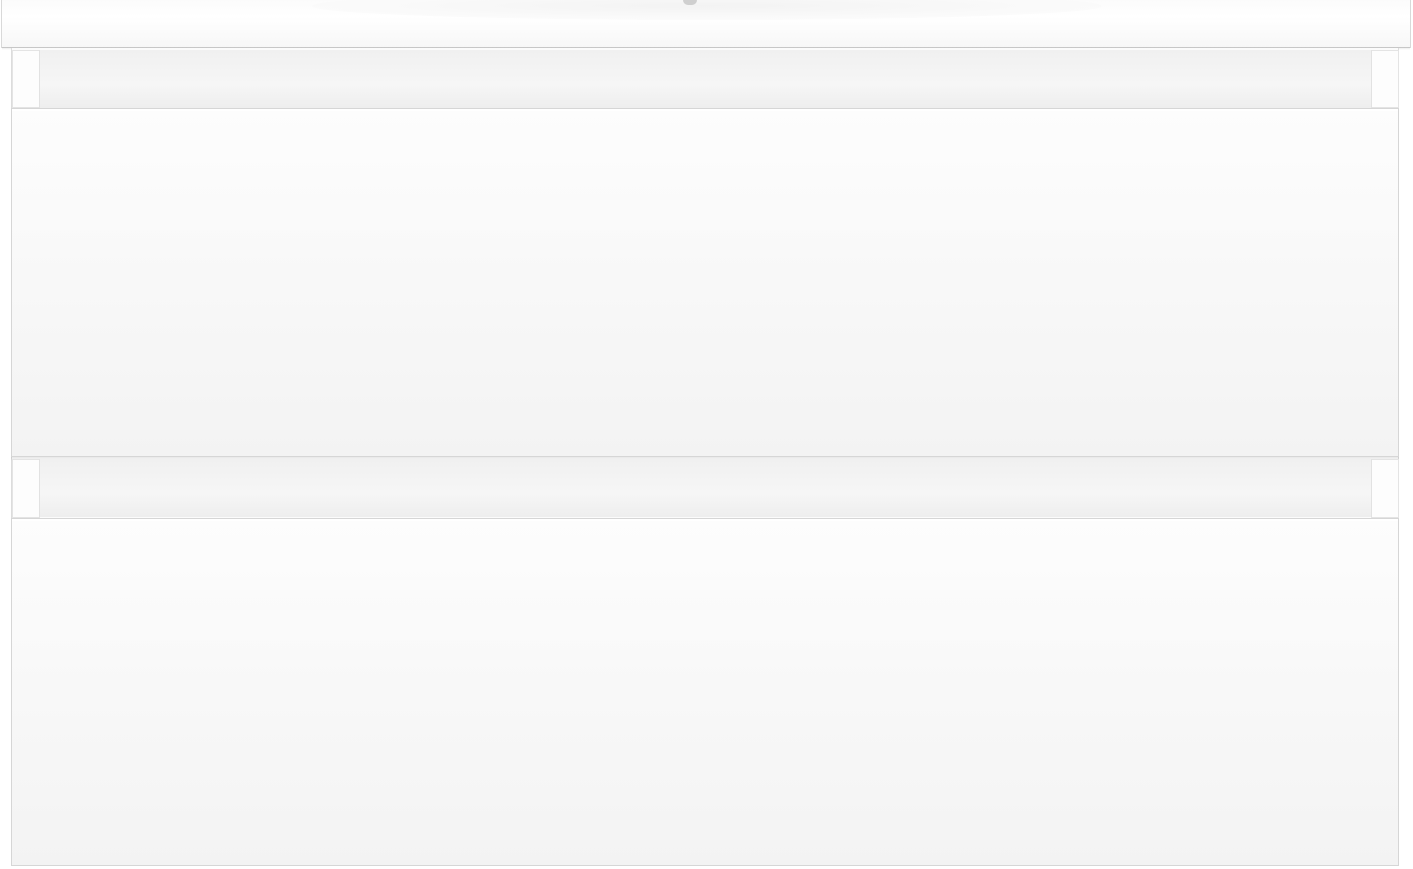 Image resolution: width=1413 pixels, height=869 pixels. What do you see at coordinates (707, 10) in the screenshot?
I see `sink-bowl` at bounding box center [707, 10].